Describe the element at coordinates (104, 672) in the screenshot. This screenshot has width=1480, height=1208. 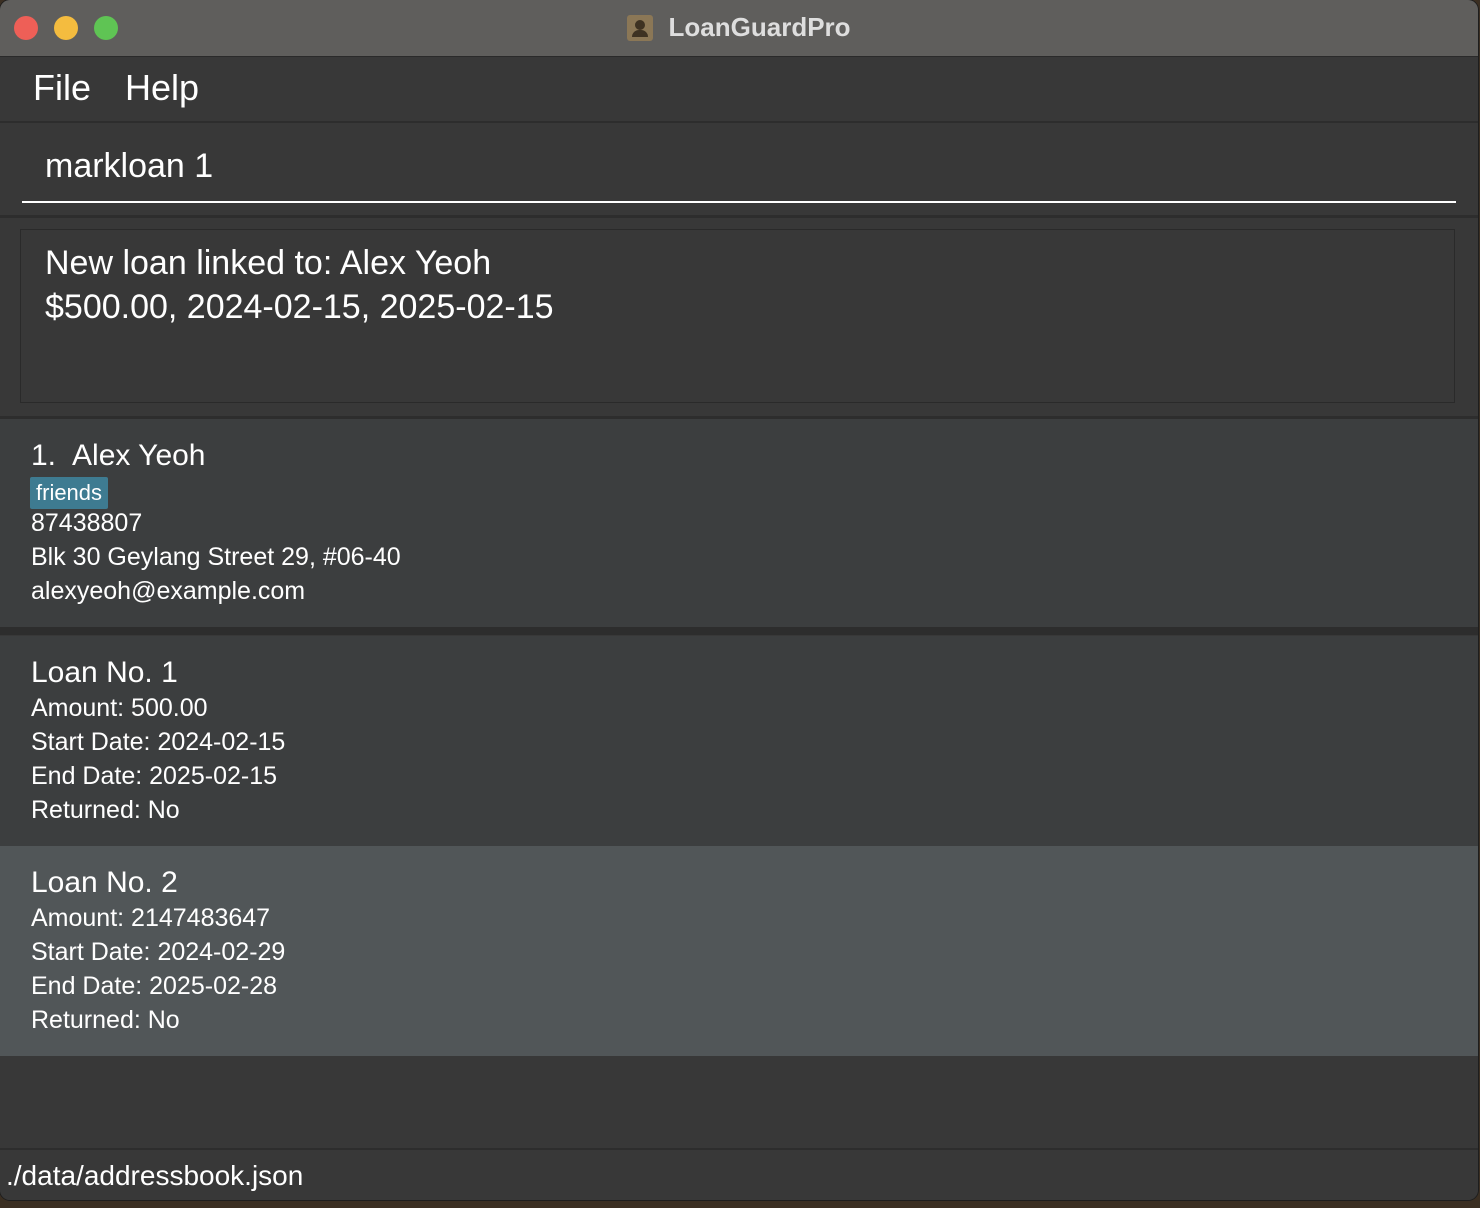
I see `loan-title: Loan No. 1` at that location.